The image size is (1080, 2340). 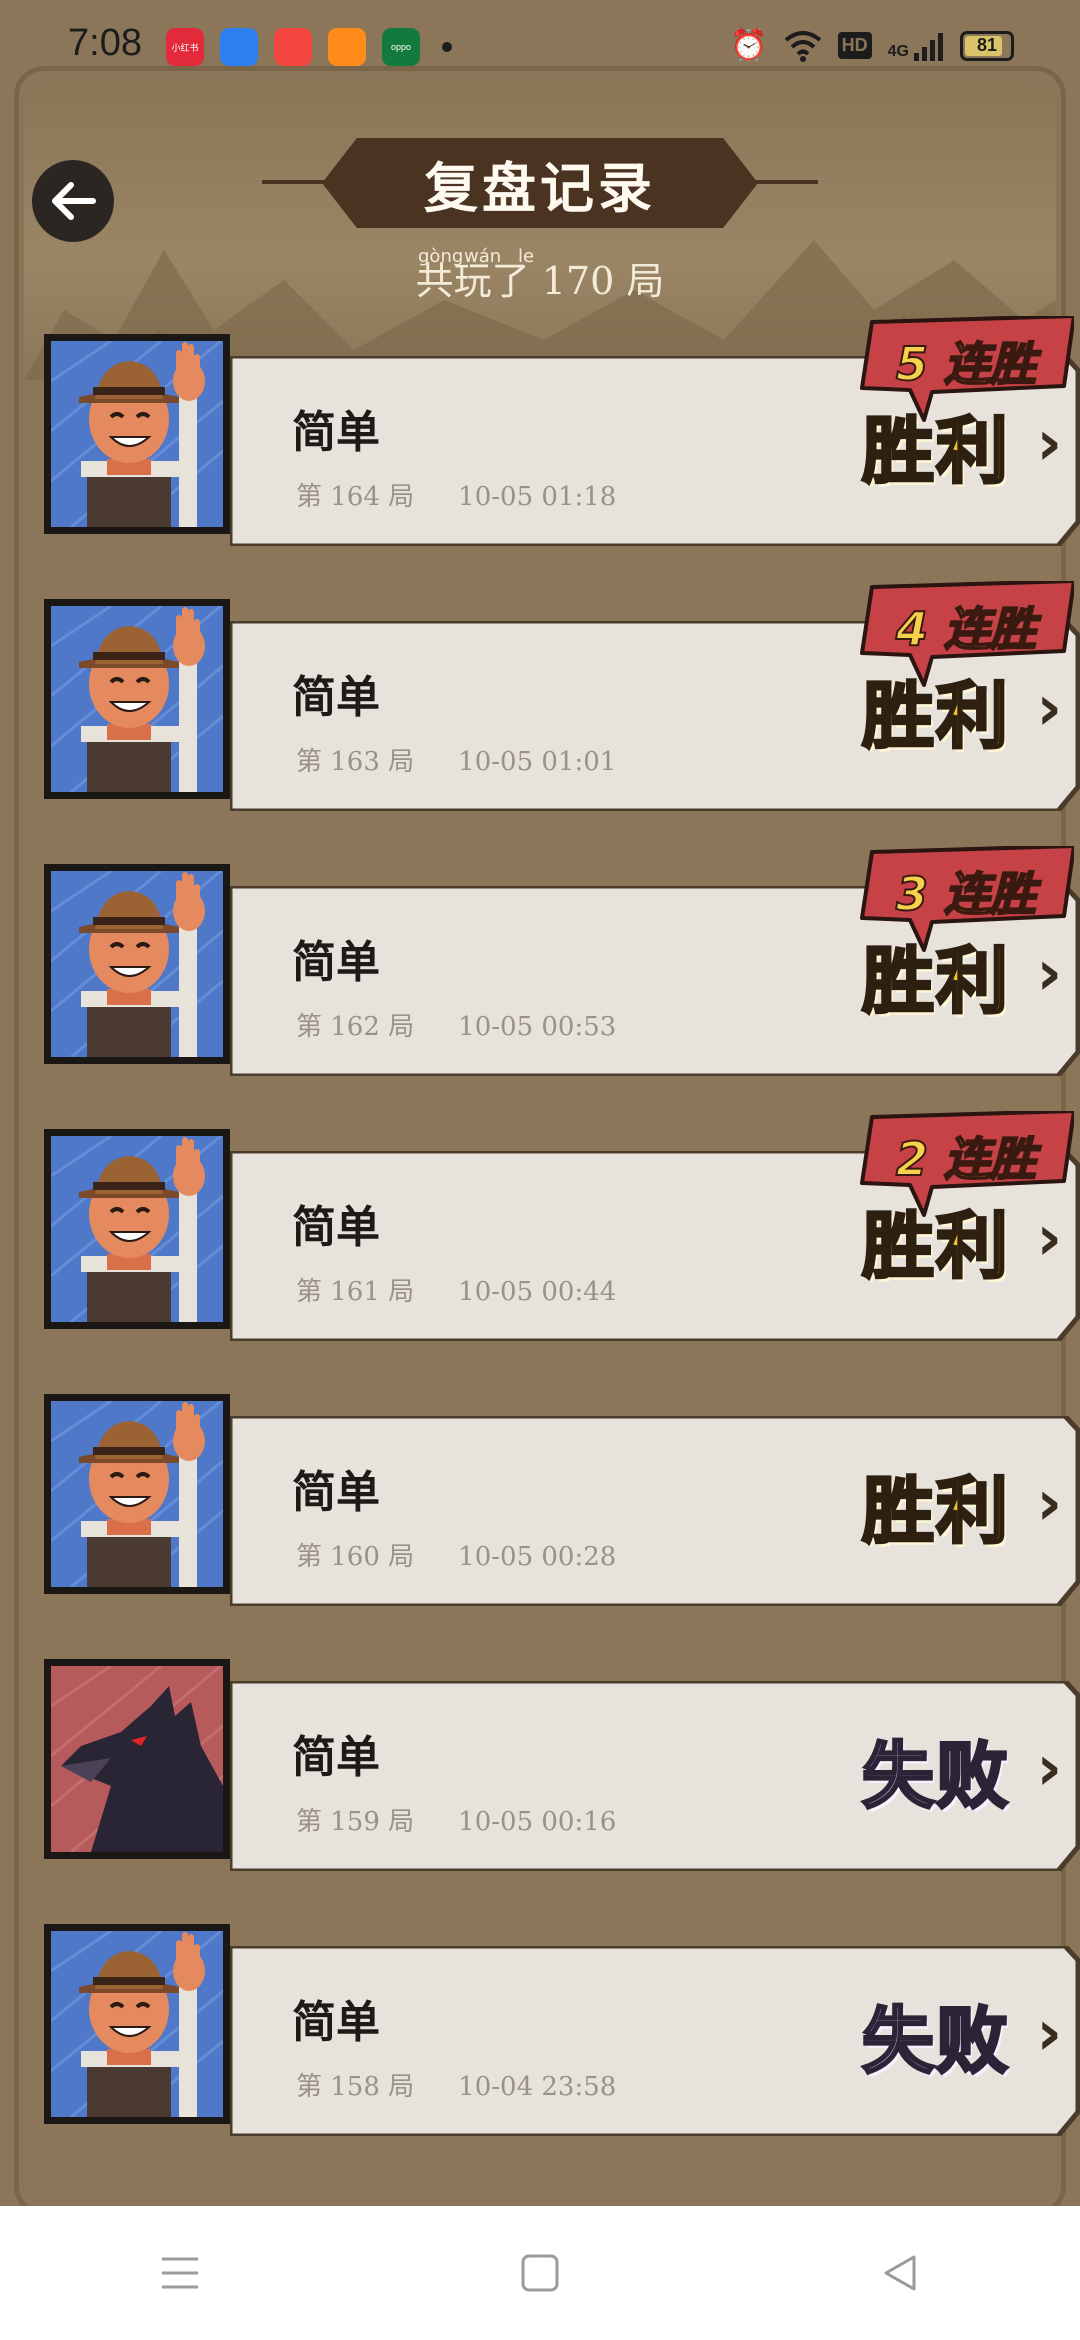 What do you see at coordinates (537, 497) in the screenshot?
I see `game-datetime: 10-05 01:18` at bounding box center [537, 497].